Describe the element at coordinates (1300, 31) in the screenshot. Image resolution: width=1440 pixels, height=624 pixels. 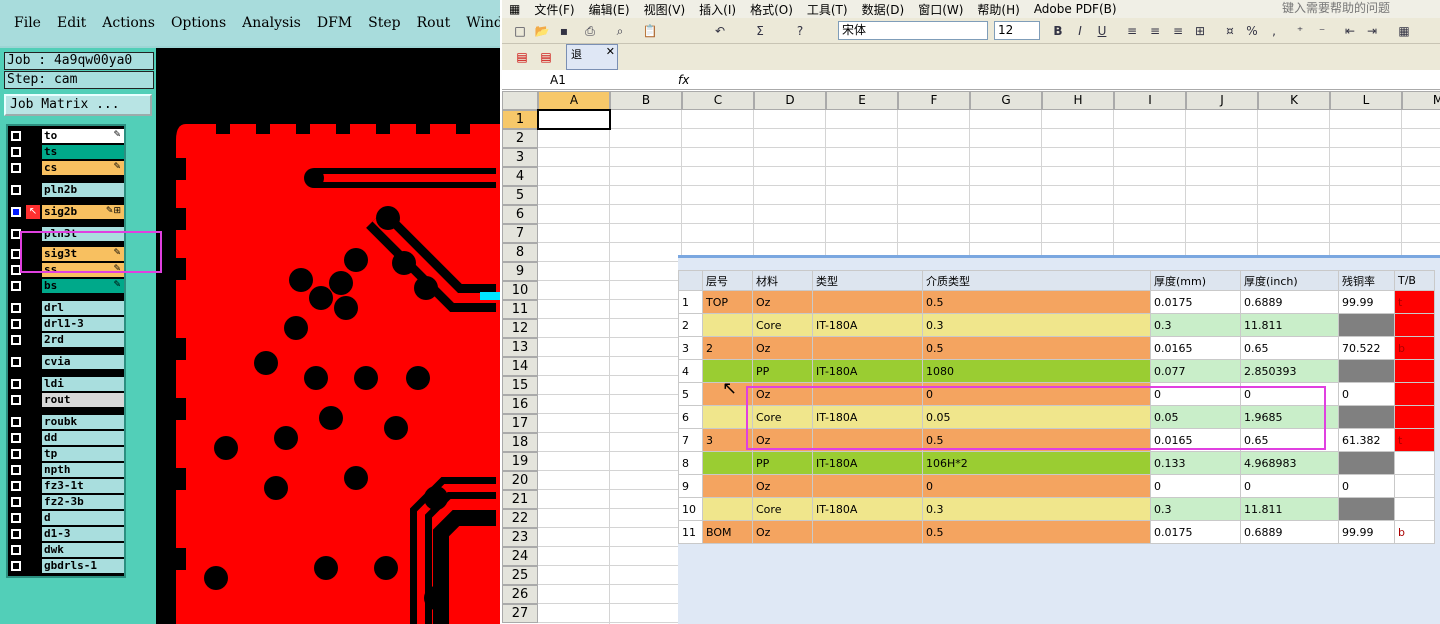
I see `increase-decimal-icon: ⁺` at that location.